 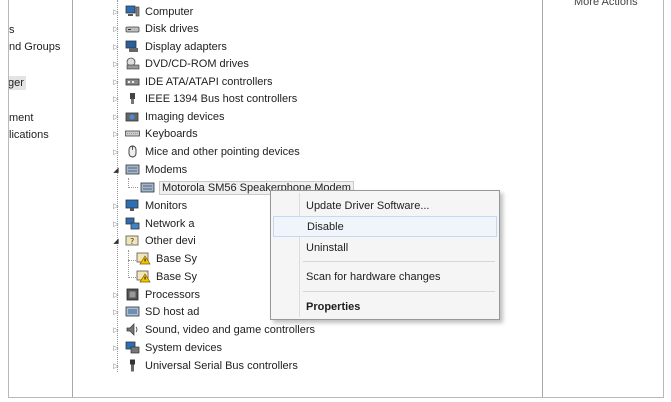 What do you see at coordinates (221, 365) in the screenshot?
I see `tree-node-label: Universal Serial Bus controllers` at bounding box center [221, 365].